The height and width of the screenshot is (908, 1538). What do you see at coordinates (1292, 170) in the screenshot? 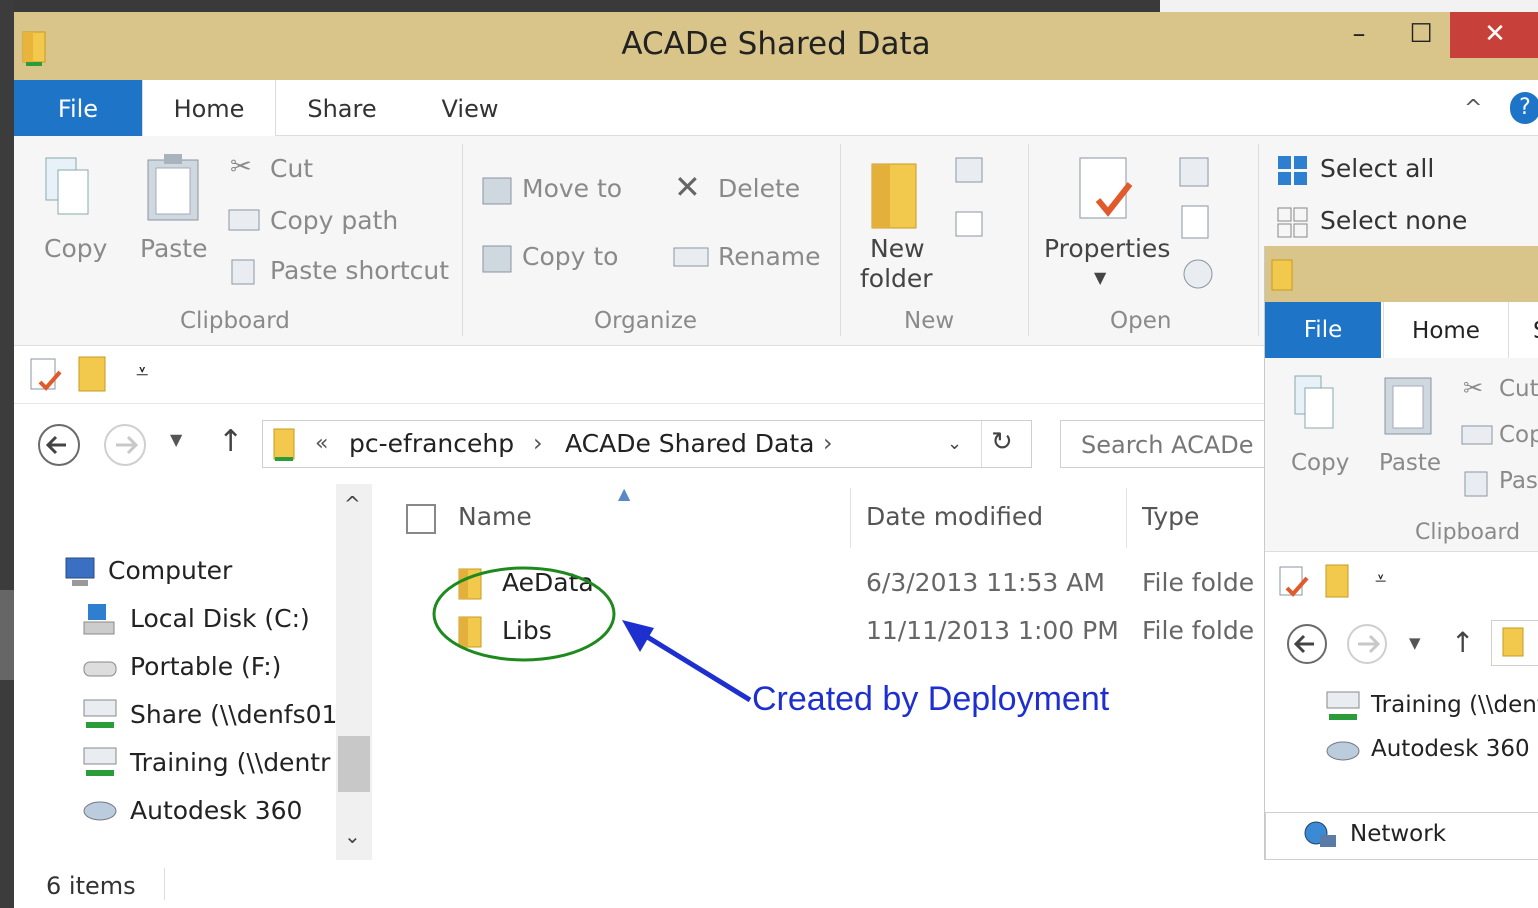
I see `select-all-icon` at bounding box center [1292, 170].